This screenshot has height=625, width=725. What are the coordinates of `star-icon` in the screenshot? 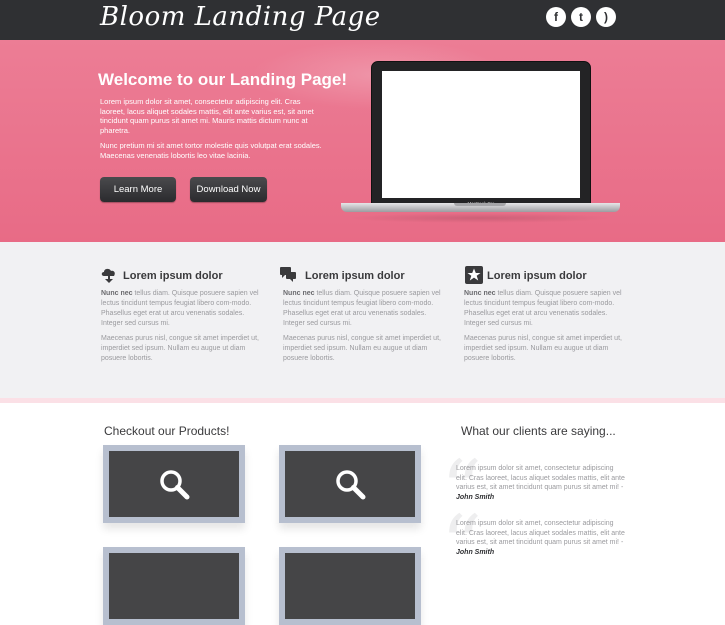 It's located at (474, 275).